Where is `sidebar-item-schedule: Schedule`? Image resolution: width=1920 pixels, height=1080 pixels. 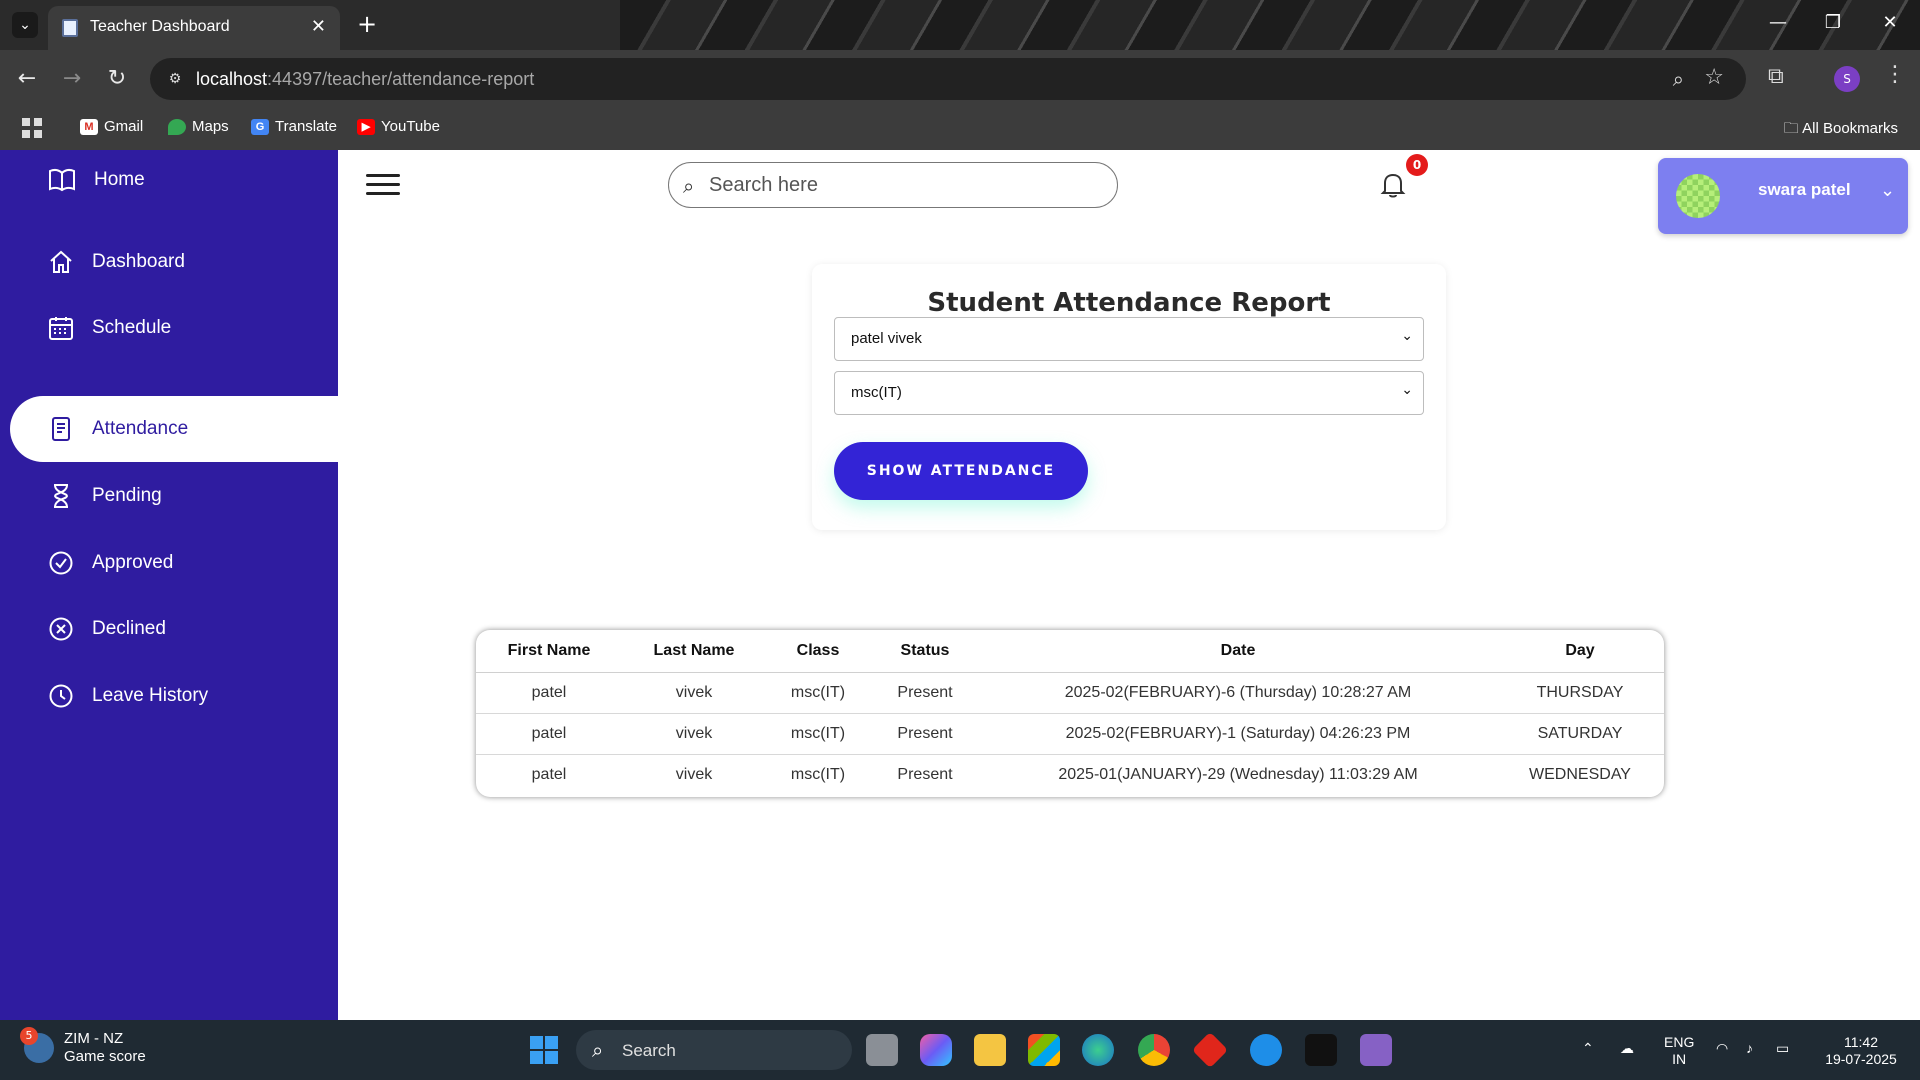
sidebar-item-schedule: Schedule is located at coordinates (174, 328).